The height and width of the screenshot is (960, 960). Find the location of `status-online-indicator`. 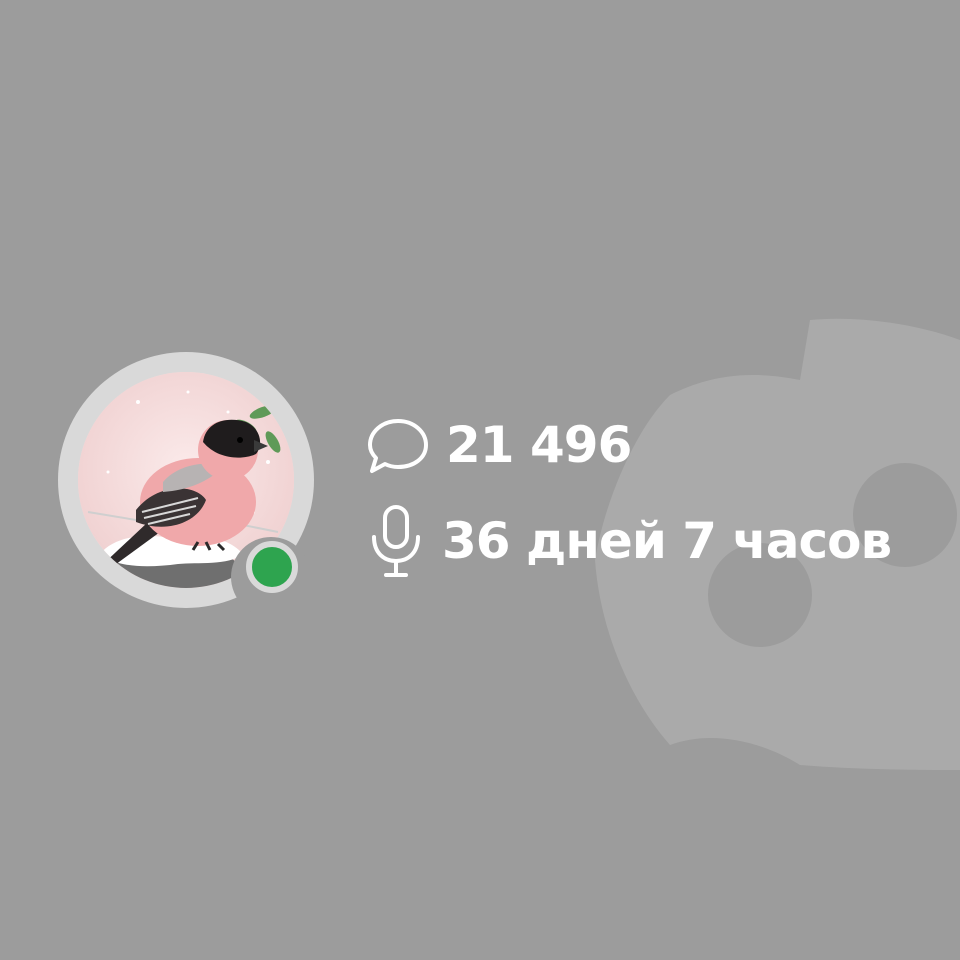

status-online-indicator is located at coordinates (272, 567).